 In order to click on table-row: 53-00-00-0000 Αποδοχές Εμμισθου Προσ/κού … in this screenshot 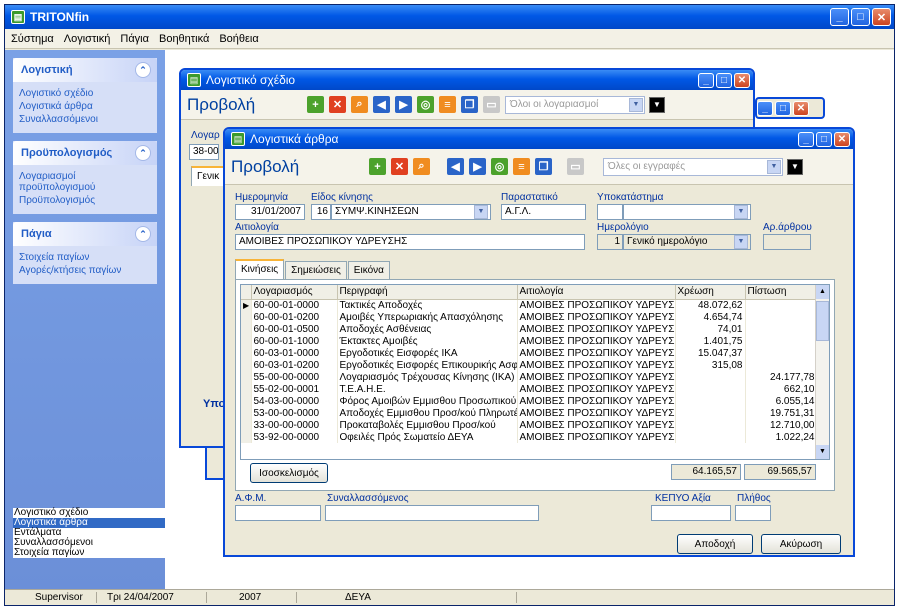, I will do `click(529, 413)`.